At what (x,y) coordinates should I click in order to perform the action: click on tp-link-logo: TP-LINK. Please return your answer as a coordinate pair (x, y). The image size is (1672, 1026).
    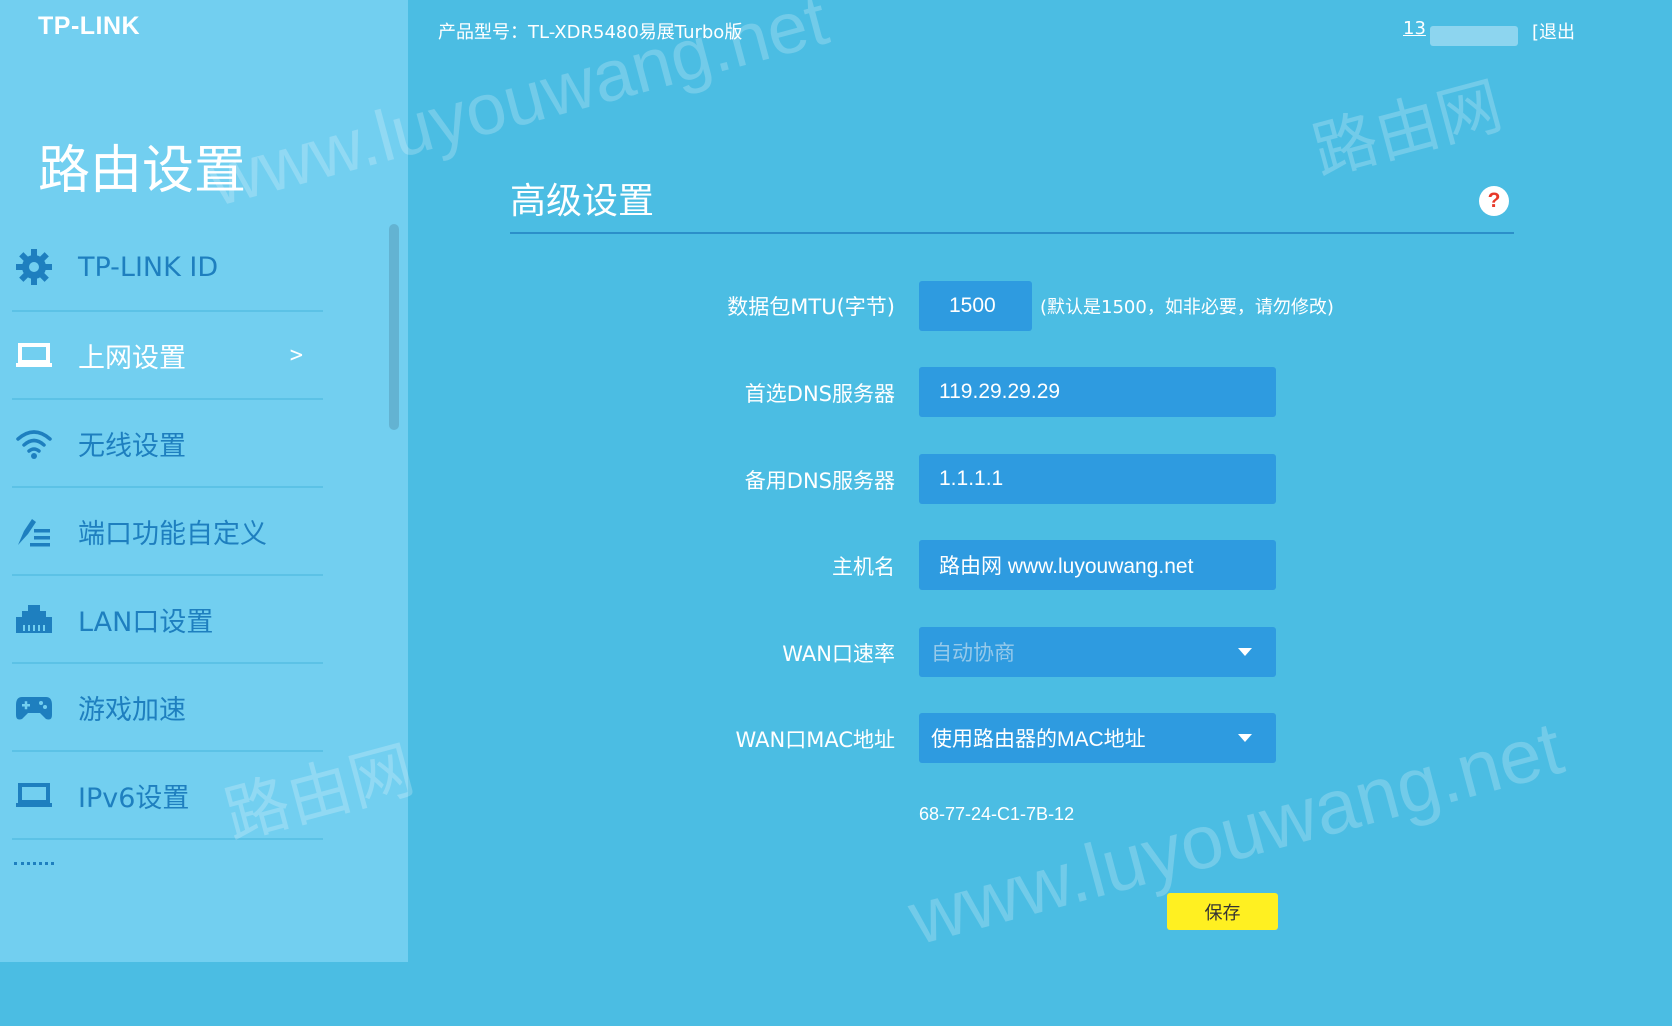
    Looking at the image, I should click on (89, 26).